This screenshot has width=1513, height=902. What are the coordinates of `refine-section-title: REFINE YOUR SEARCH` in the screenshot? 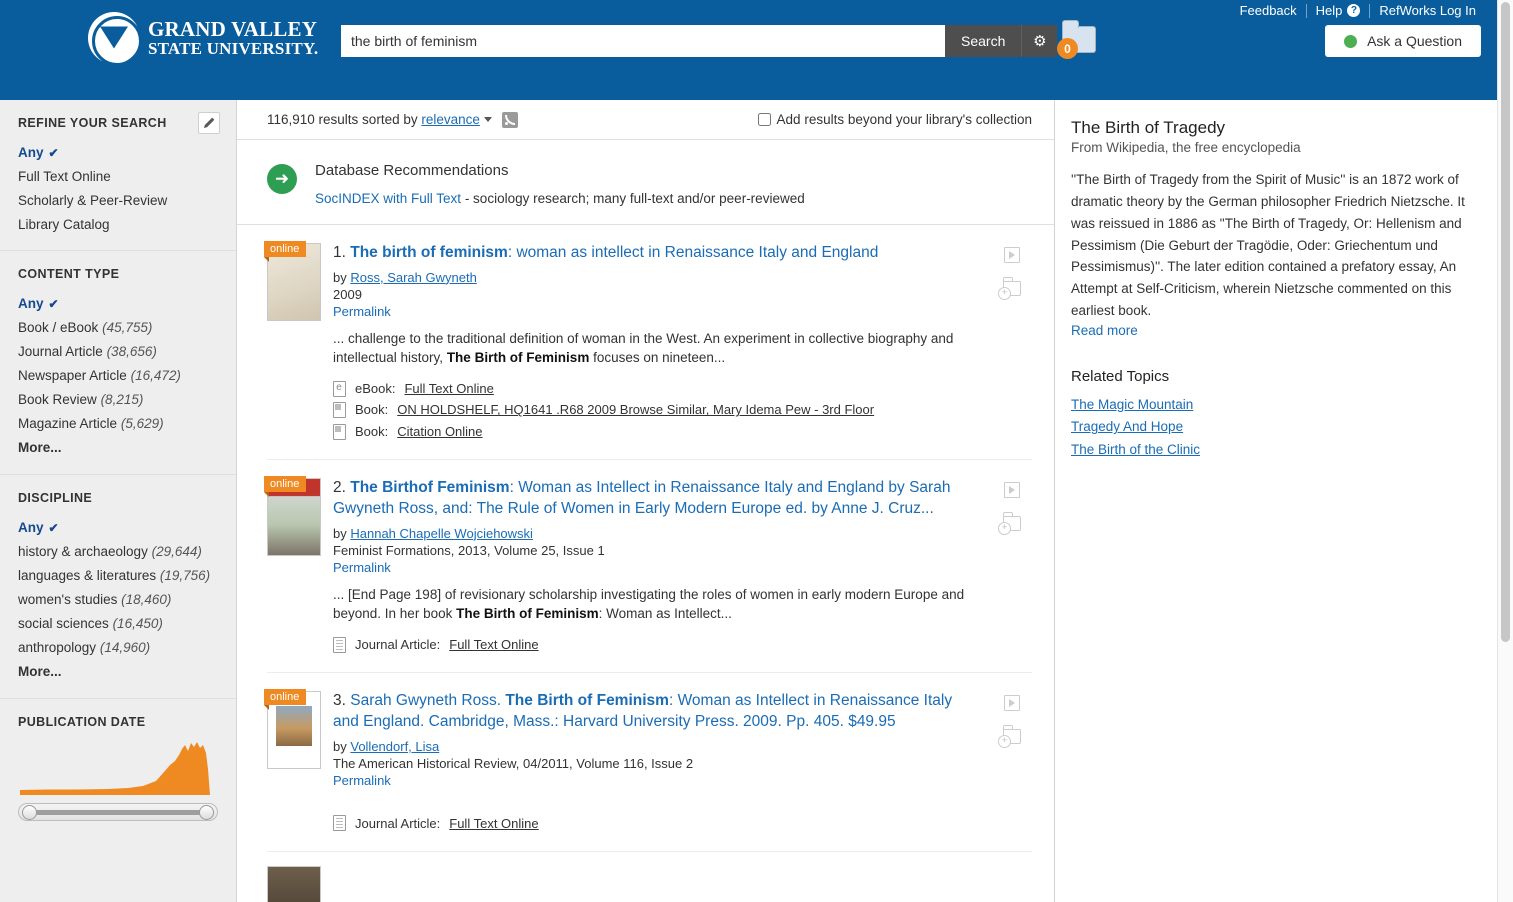 It's located at (92, 123).